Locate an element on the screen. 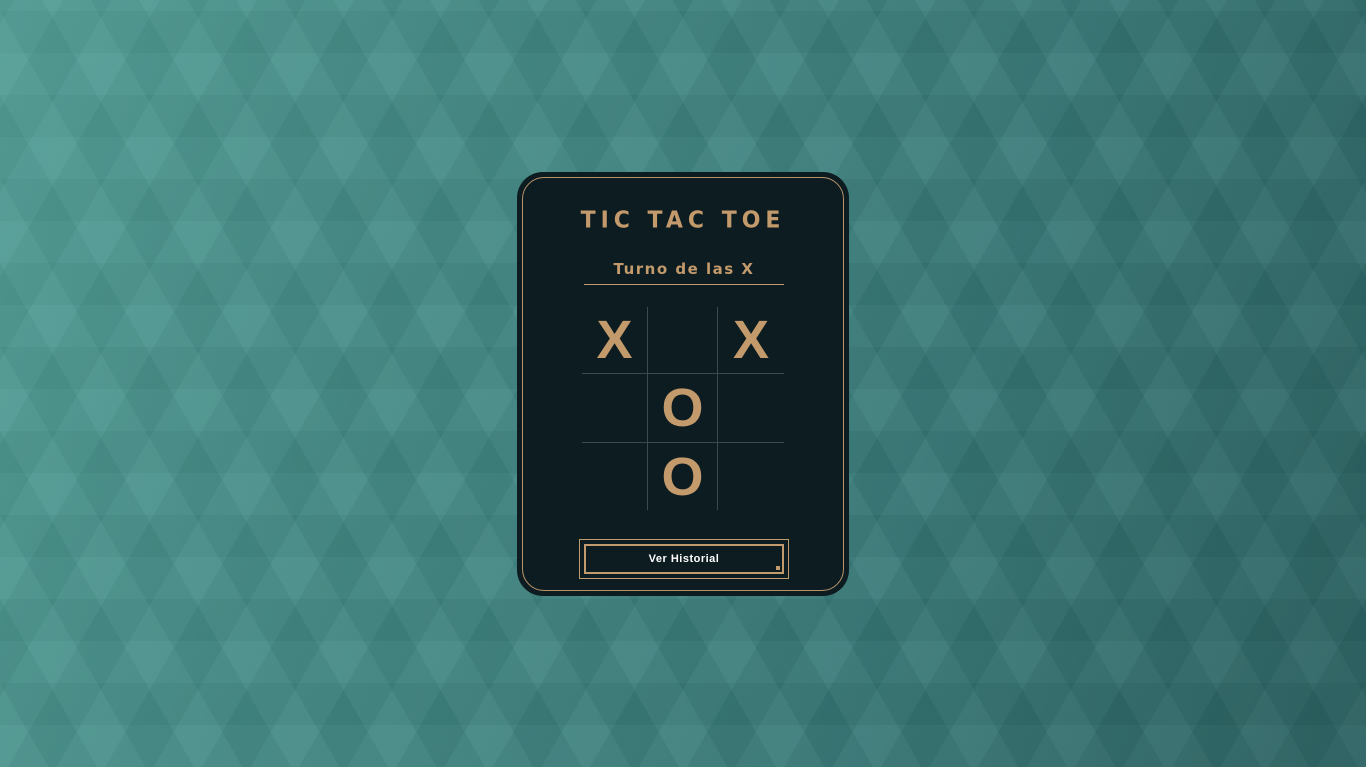  history-button-label: Ver Historial is located at coordinates (684, 559).